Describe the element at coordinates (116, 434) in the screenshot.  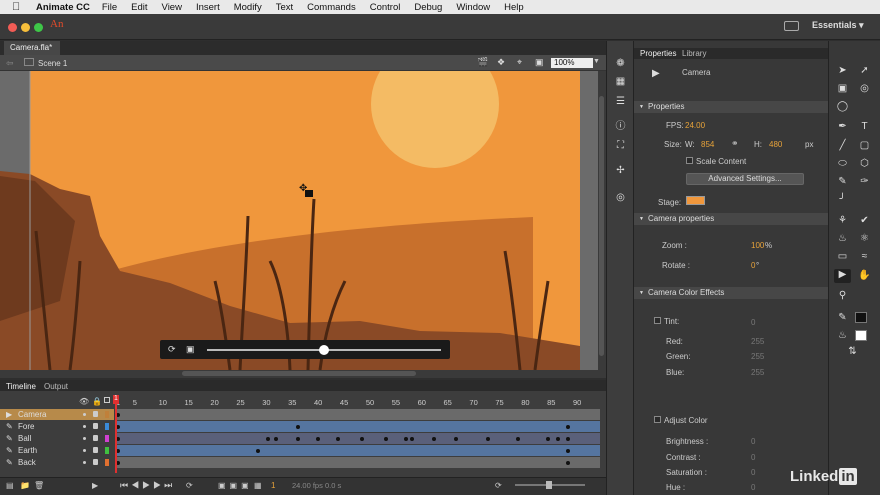
I see `playhead` at that location.